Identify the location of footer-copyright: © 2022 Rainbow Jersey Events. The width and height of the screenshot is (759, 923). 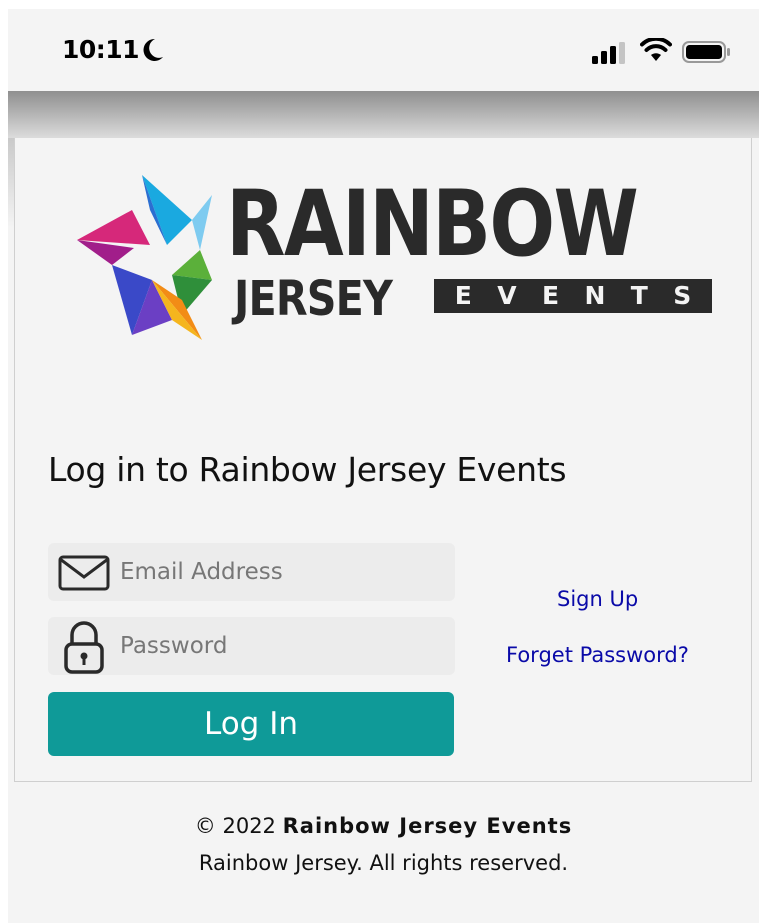
(383, 826).